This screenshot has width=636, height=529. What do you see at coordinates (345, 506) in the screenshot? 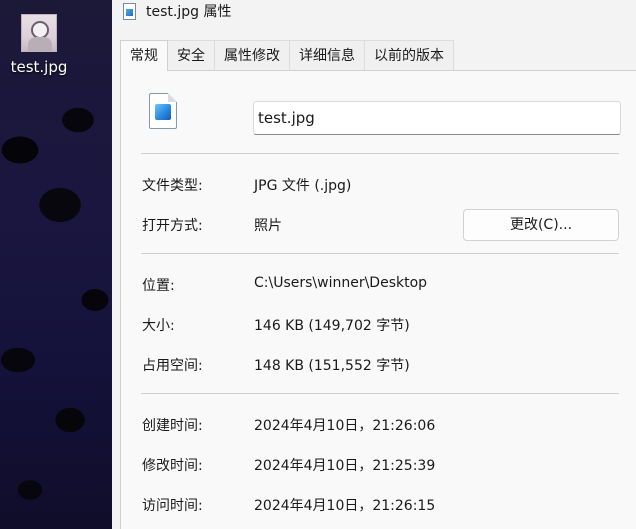
I see `accessed-value: 2024年4月10日，21:26:15` at bounding box center [345, 506].